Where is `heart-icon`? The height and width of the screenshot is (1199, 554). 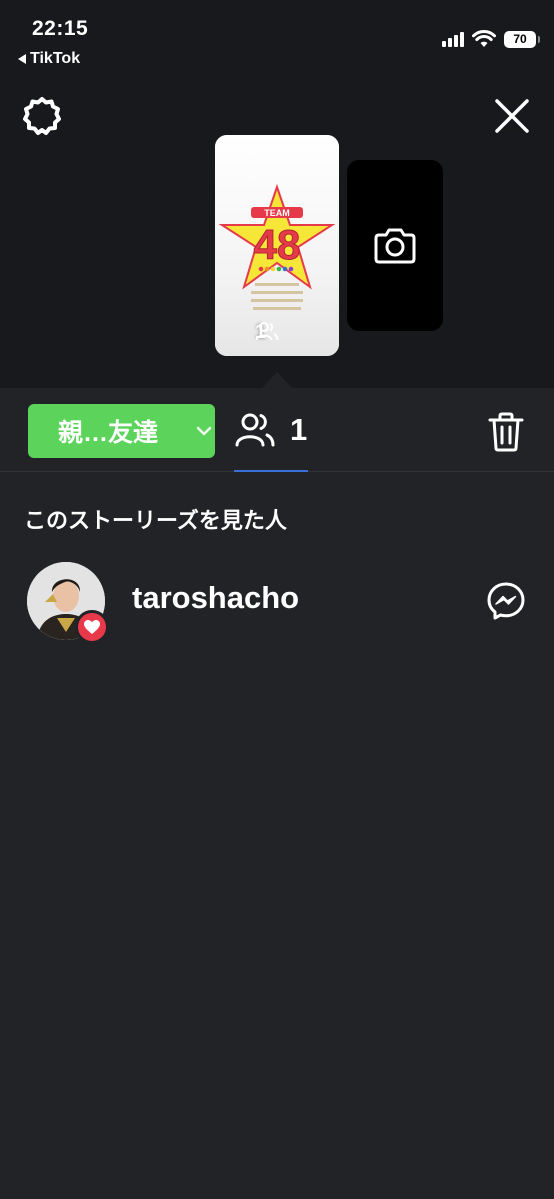 heart-icon is located at coordinates (92, 627).